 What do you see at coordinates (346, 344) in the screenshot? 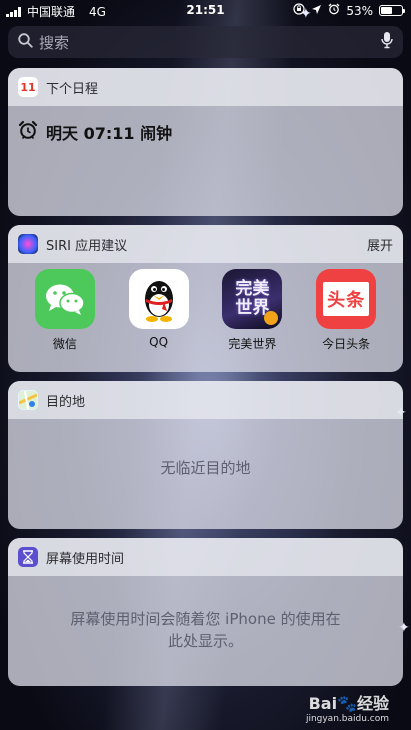
I see `app-label: 今日头条` at bounding box center [346, 344].